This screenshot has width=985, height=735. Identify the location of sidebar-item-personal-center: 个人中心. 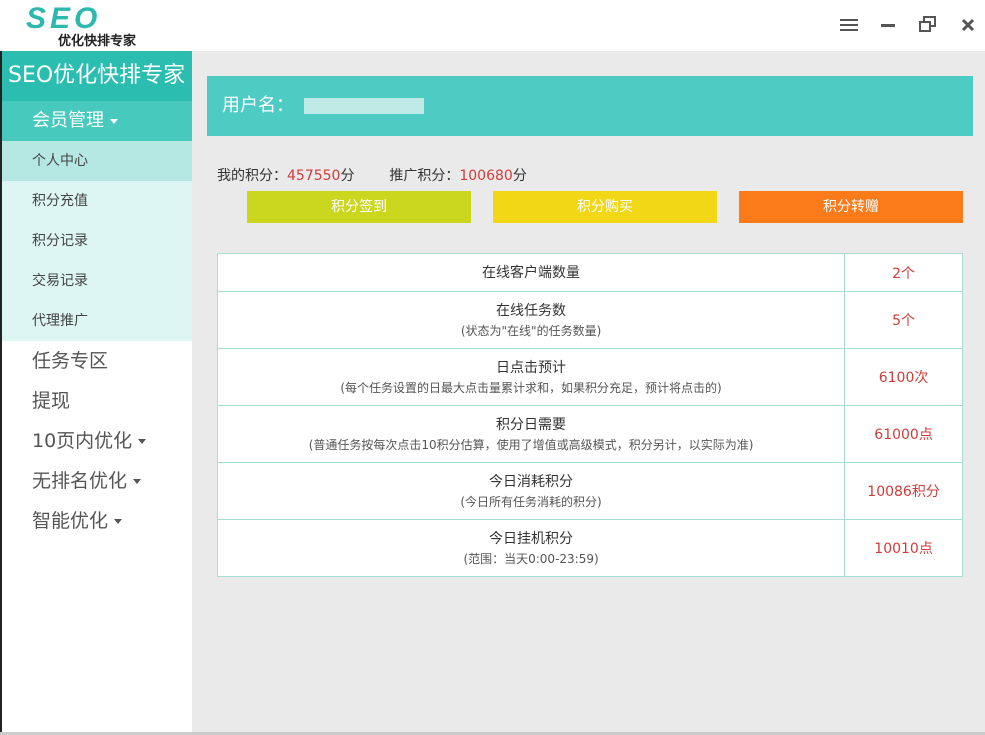
(97, 161).